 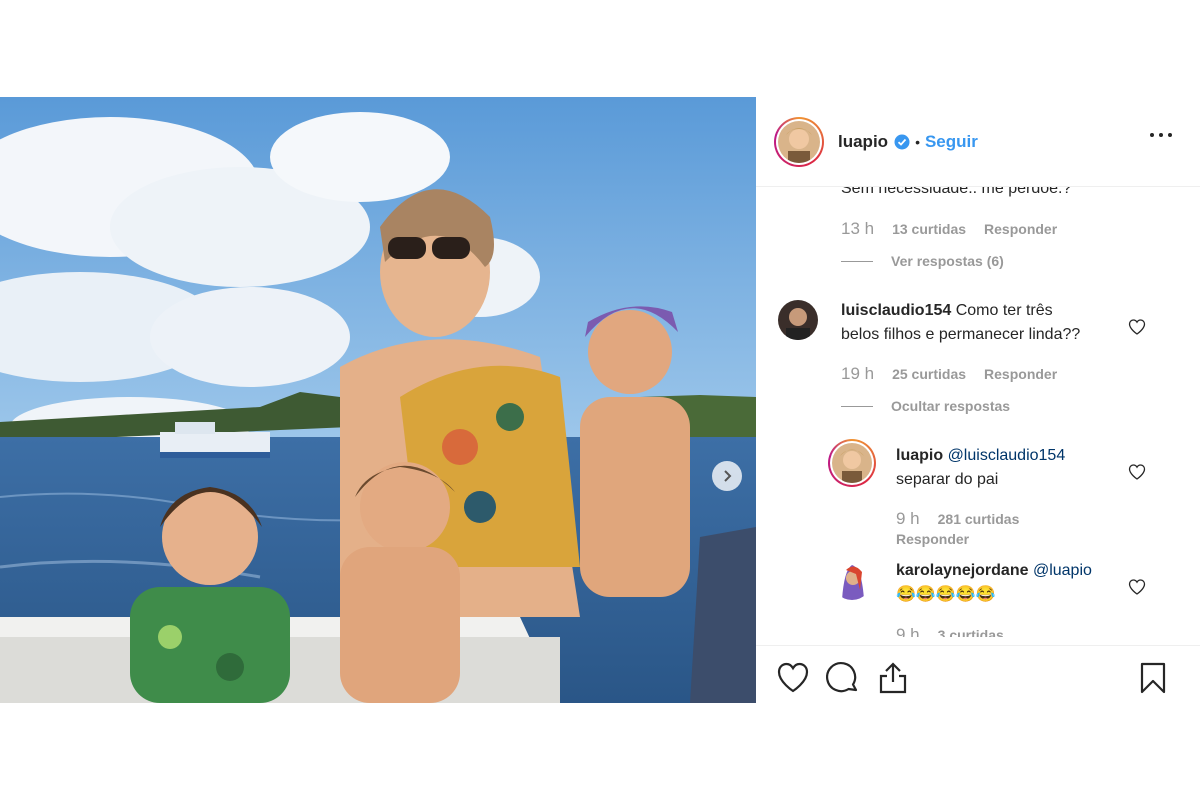 I want to click on post-header: luapio • Seguir, so click(x=978, y=142).